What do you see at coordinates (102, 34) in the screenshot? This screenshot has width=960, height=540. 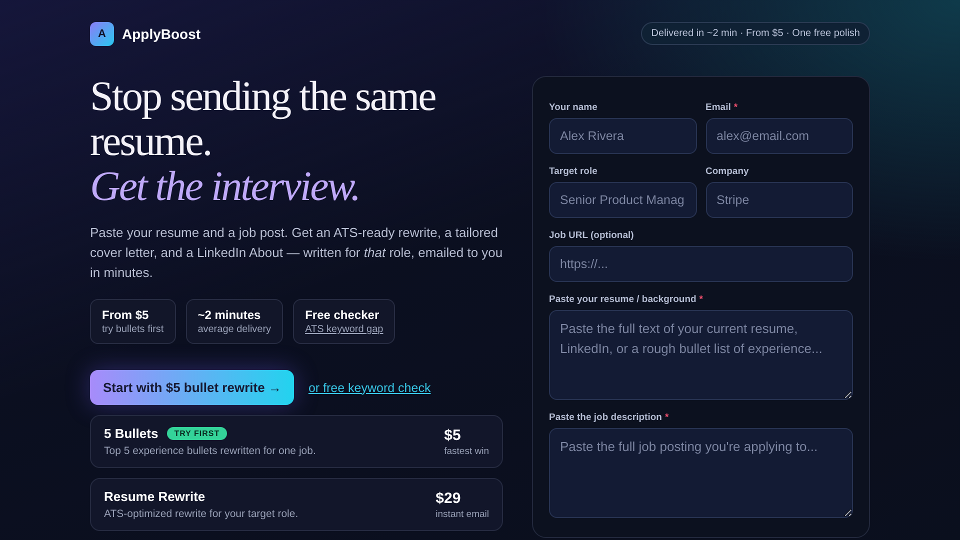 I see `logo-icon: A` at bounding box center [102, 34].